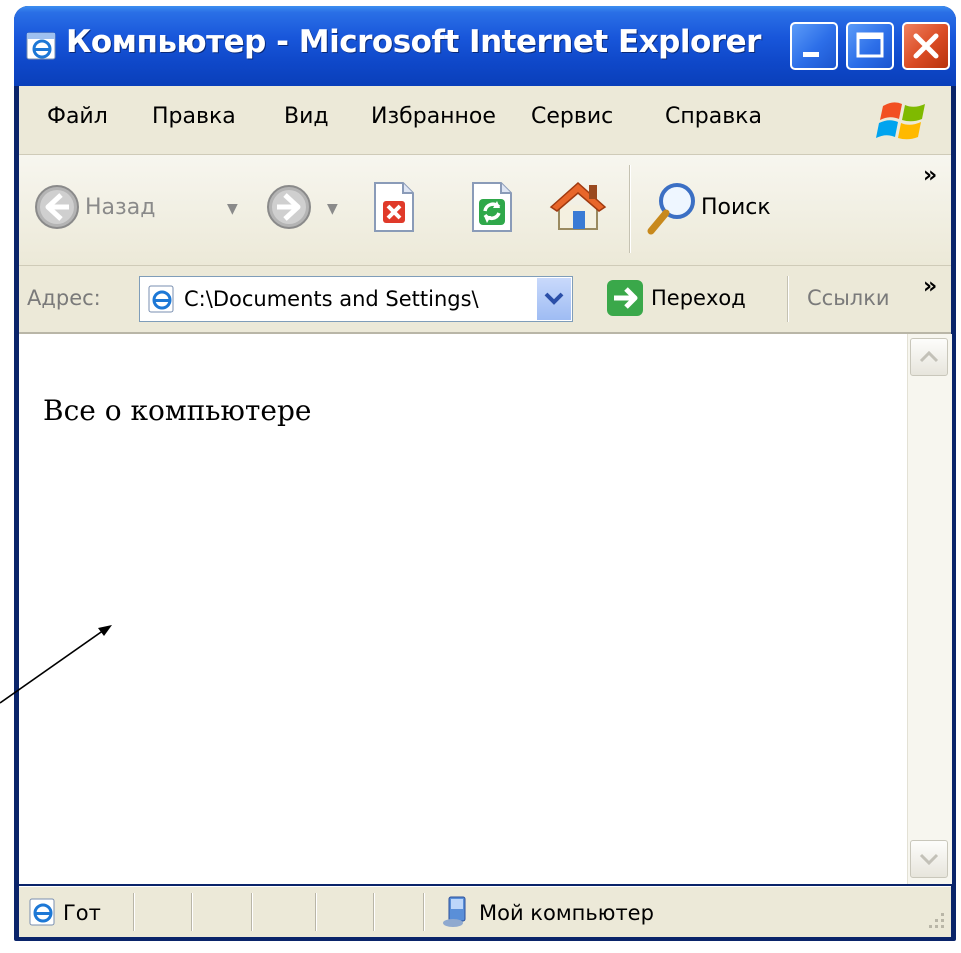  Describe the element at coordinates (566, 913) in the screenshot. I see `zone-label: Мой компьютер` at that location.